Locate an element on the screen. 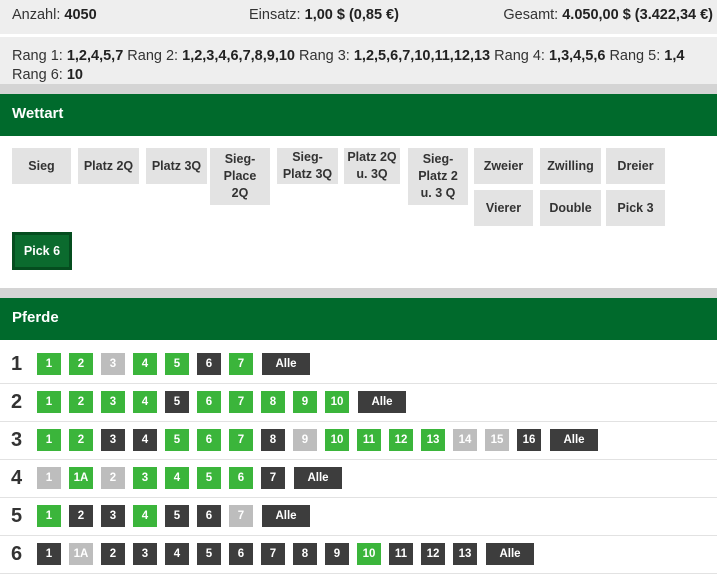 Image resolution: width=717 pixels, height=577 pixels. rank-value: 1,3,4,5,6 is located at coordinates (577, 56).